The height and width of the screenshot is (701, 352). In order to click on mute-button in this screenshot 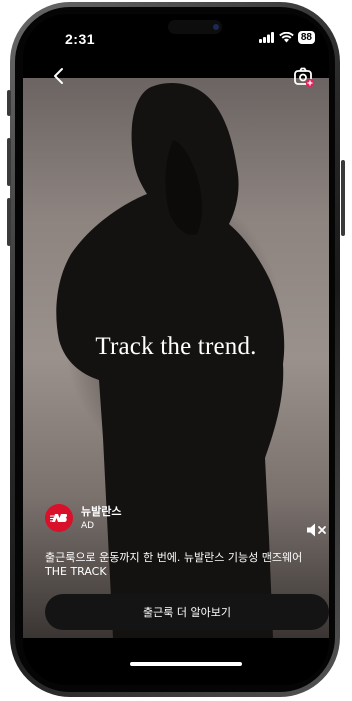, I will do `click(317, 530)`.